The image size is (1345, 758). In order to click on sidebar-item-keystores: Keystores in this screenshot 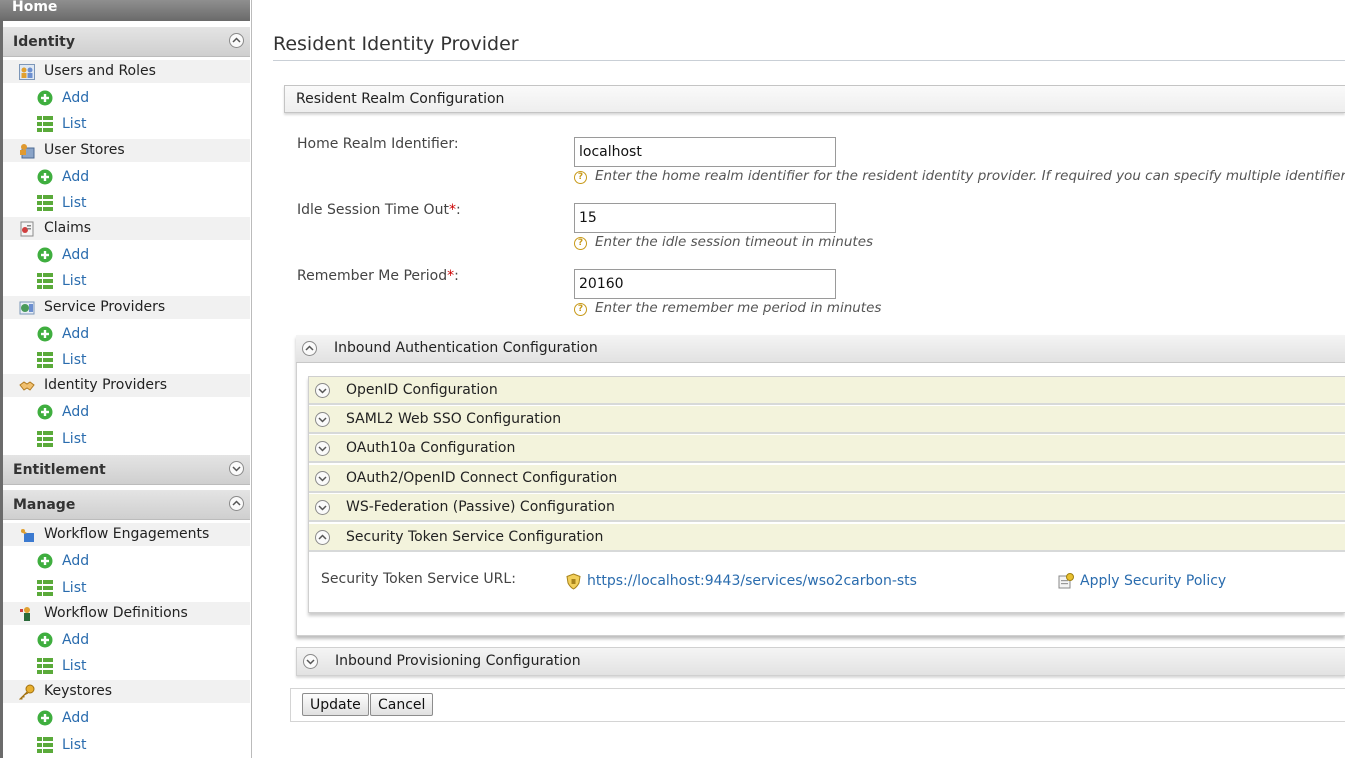, I will do `click(126, 691)`.